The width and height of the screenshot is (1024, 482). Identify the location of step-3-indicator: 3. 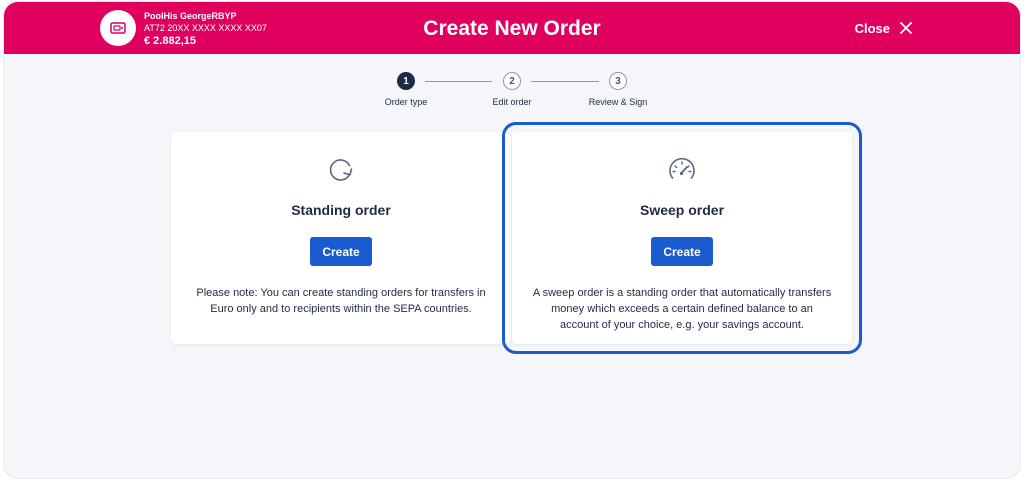
(618, 81).